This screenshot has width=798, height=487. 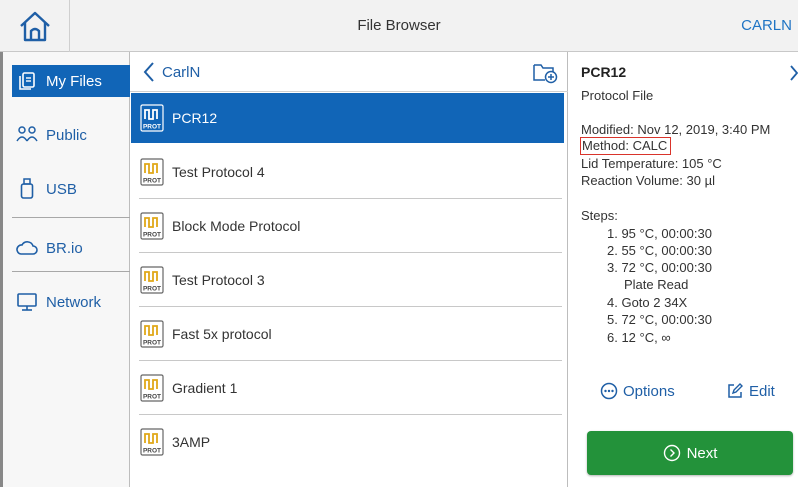 I want to click on step-item: 1. 95 °C, 00:00:30, so click(x=659, y=233).